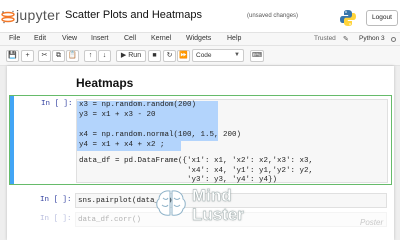 The width and height of the screenshot is (400, 240). What do you see at coordinates (138, 105) in the screenshot?
I see `code-line: x3 = np.random.random(200)` at bounding box center [138, 105].